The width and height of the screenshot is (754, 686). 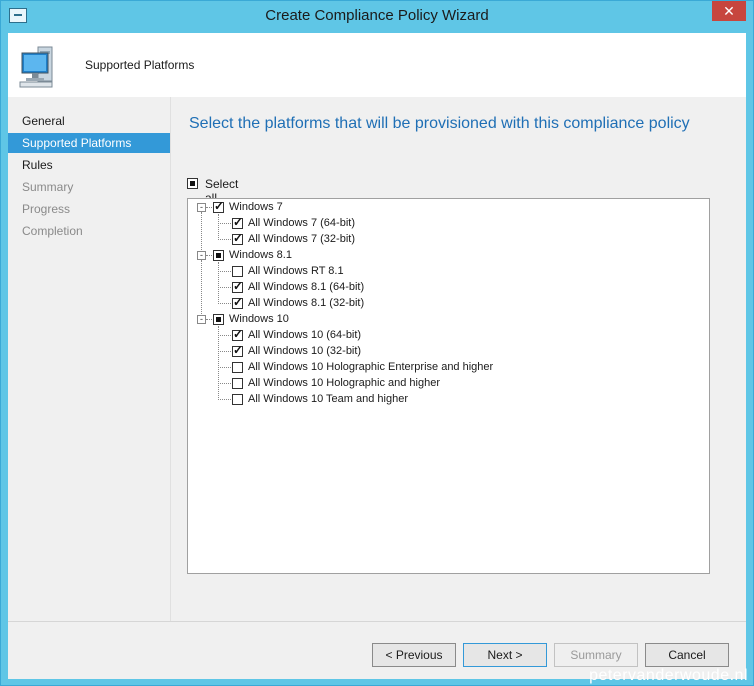 What do you see at coordinates (301, 223) in the screenshot?
I see `tree-item-all-windows-7-64: All Windows 7 (64-bit)` at bounding box center [301, 223].